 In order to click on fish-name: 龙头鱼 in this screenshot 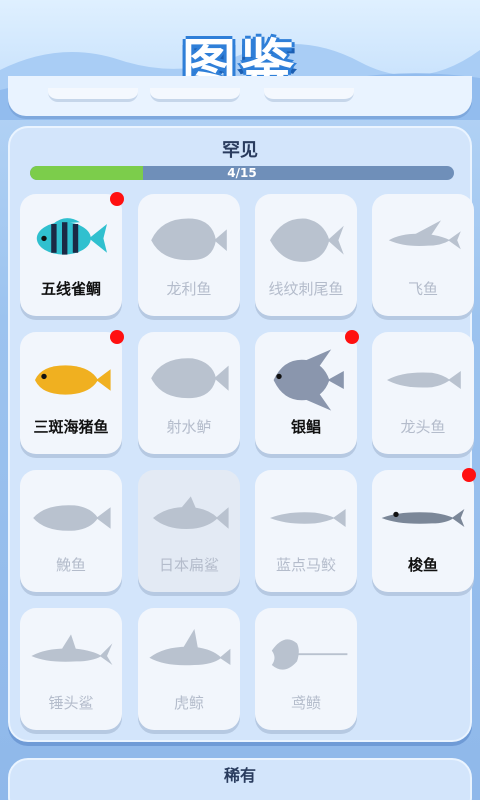, I will do `click(423, 427)`.